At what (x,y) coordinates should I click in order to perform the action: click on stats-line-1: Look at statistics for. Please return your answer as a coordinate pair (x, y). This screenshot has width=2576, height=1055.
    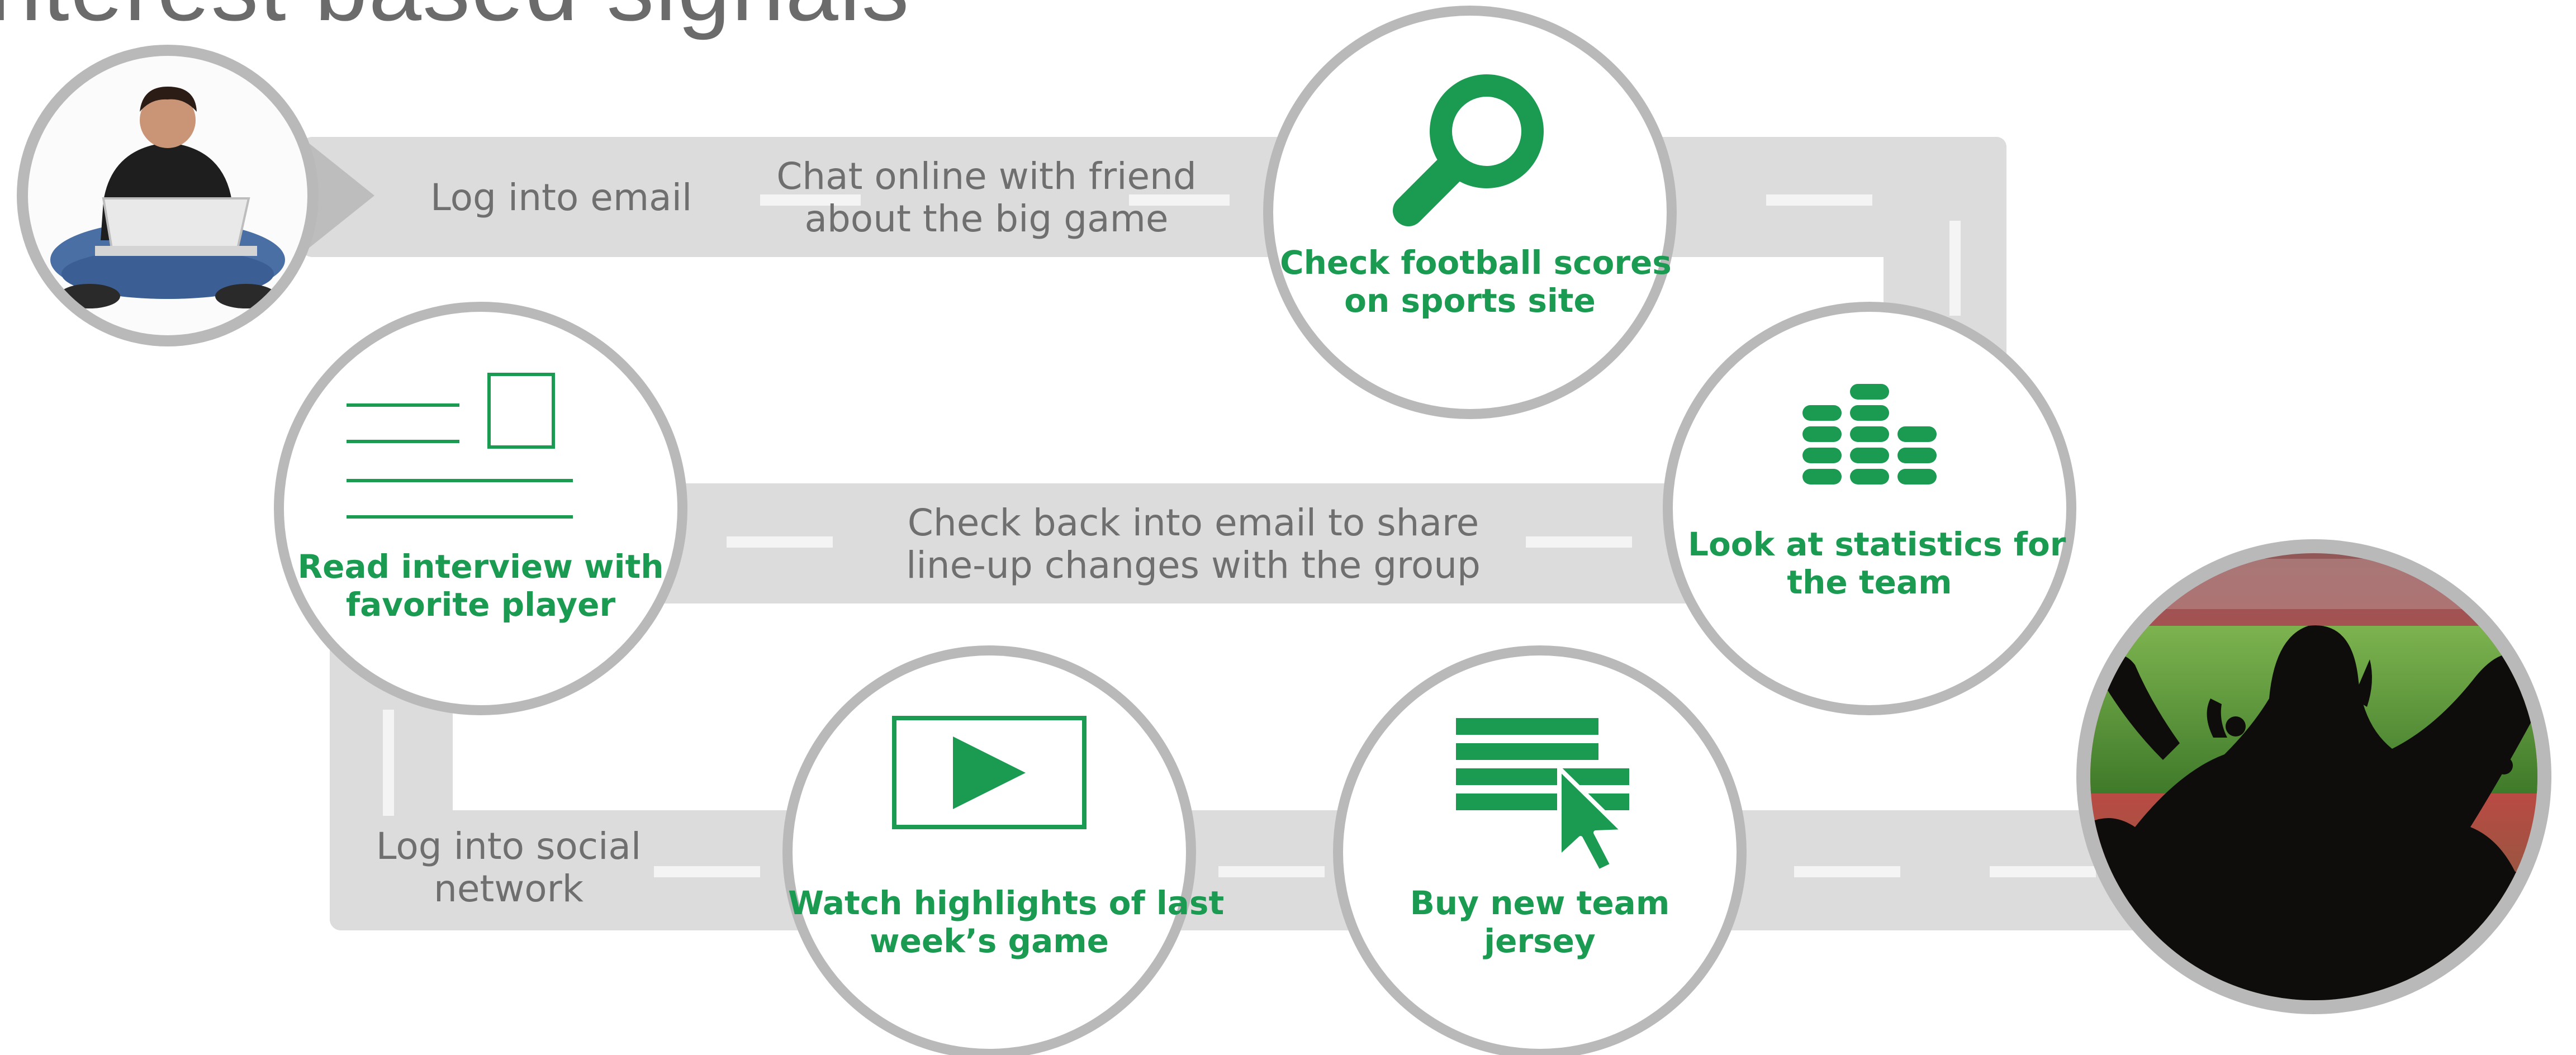
    Looking at the image, I should click on (1877, 544).